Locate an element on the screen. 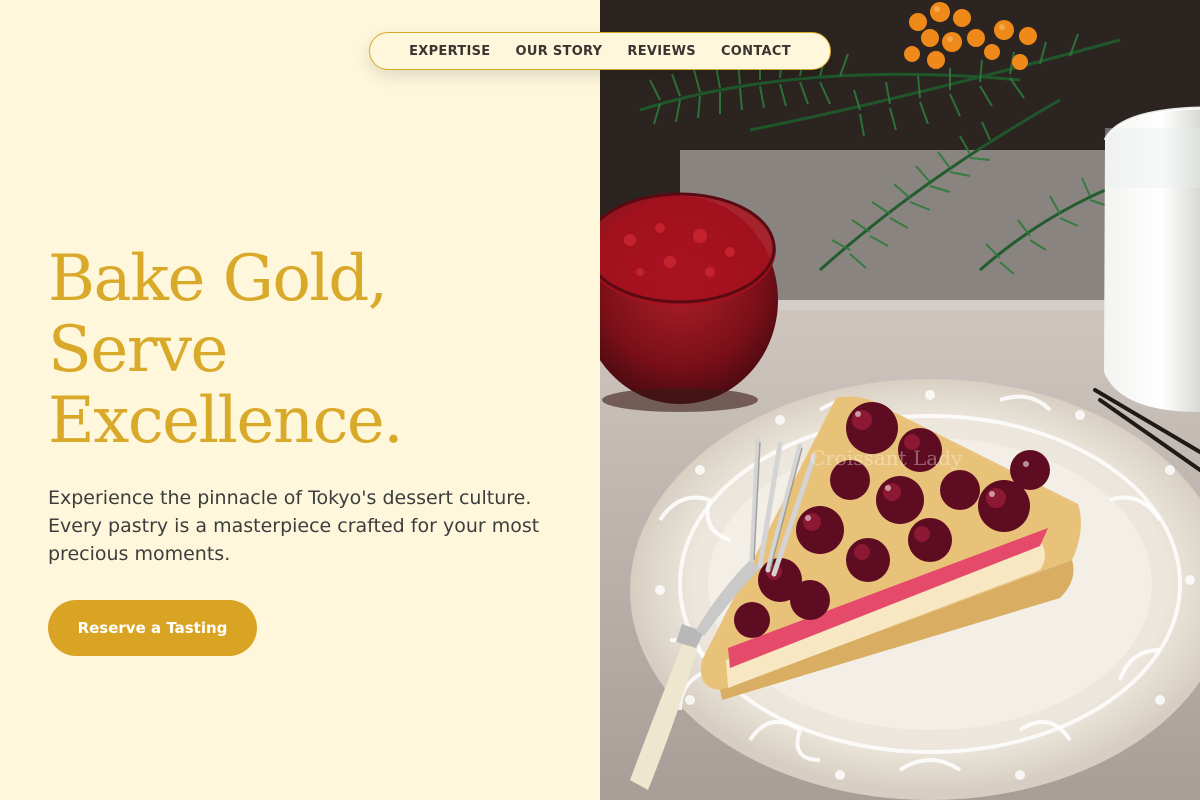 This screenshot has height=800, width=1200. main-nav: EXPERTISE OUR STORY REVIEWS CONTACT is located at coordinates (600, 51).